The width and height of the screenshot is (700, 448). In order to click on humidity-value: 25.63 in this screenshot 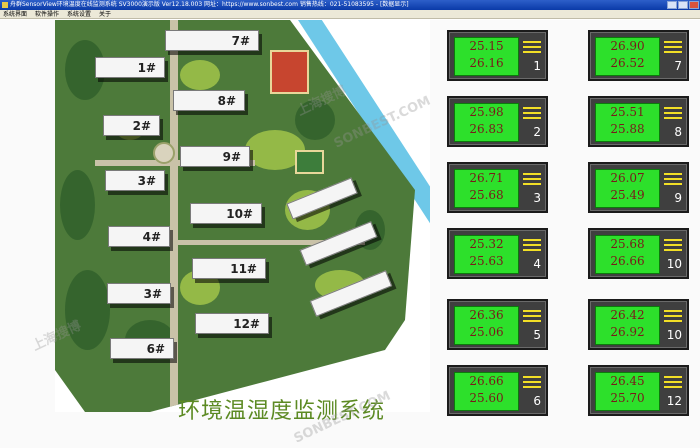, I will do `click(486, 261)`.